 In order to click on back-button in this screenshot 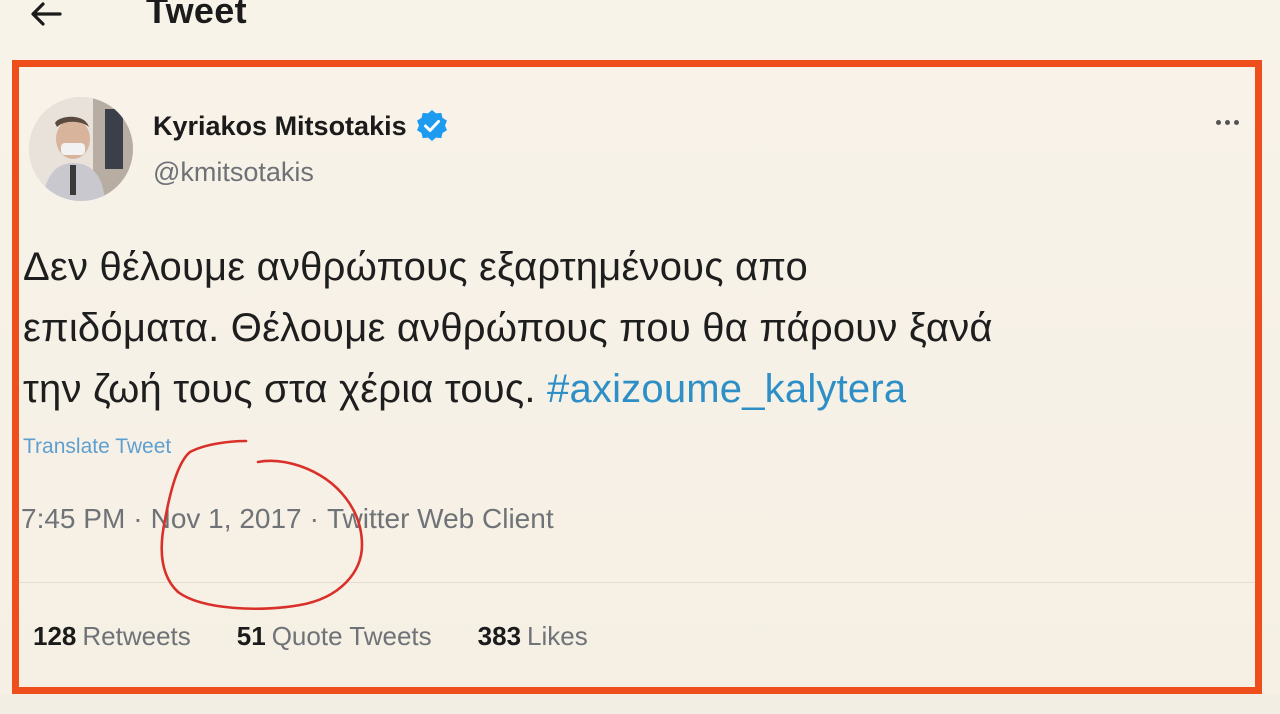, I will do `click(46, 18)`.